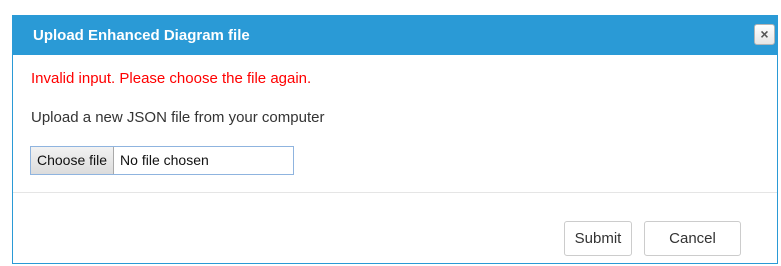 This screenshot has width=781, height=266. I want to click on file-input: Choose file No file chosen, so click(162, 160).